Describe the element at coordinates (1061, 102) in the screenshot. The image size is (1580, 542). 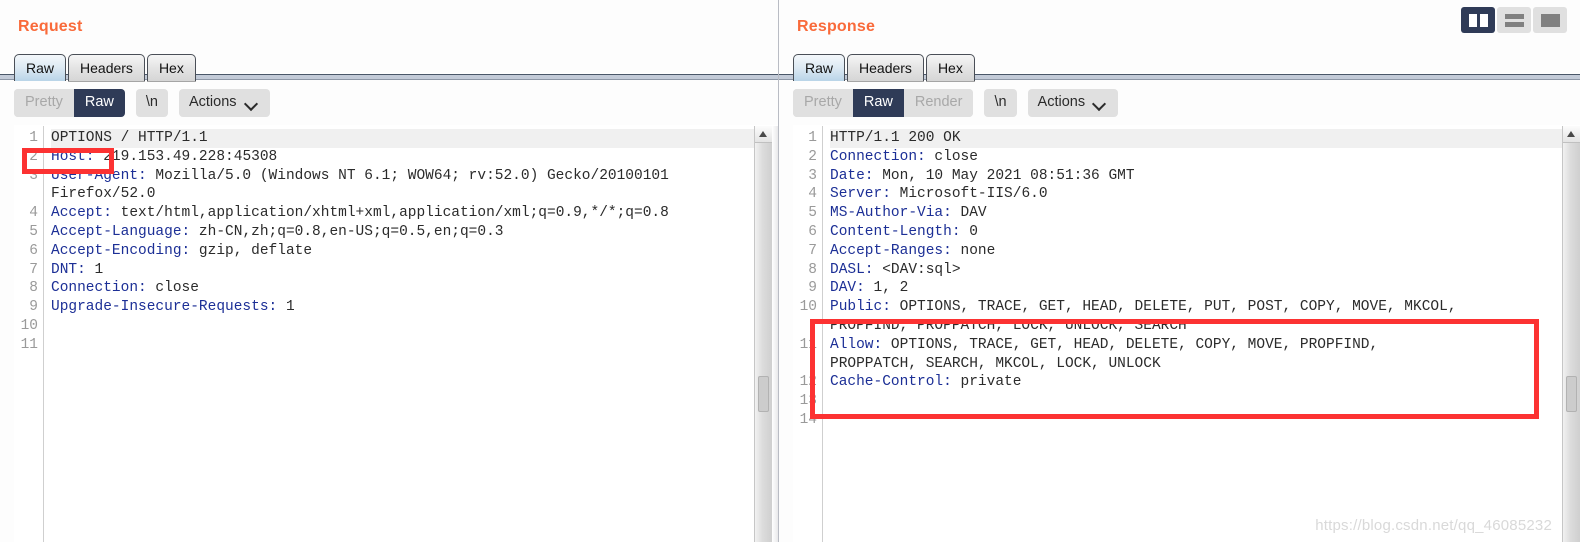
I see `response-actions-label: Actions` at that location.